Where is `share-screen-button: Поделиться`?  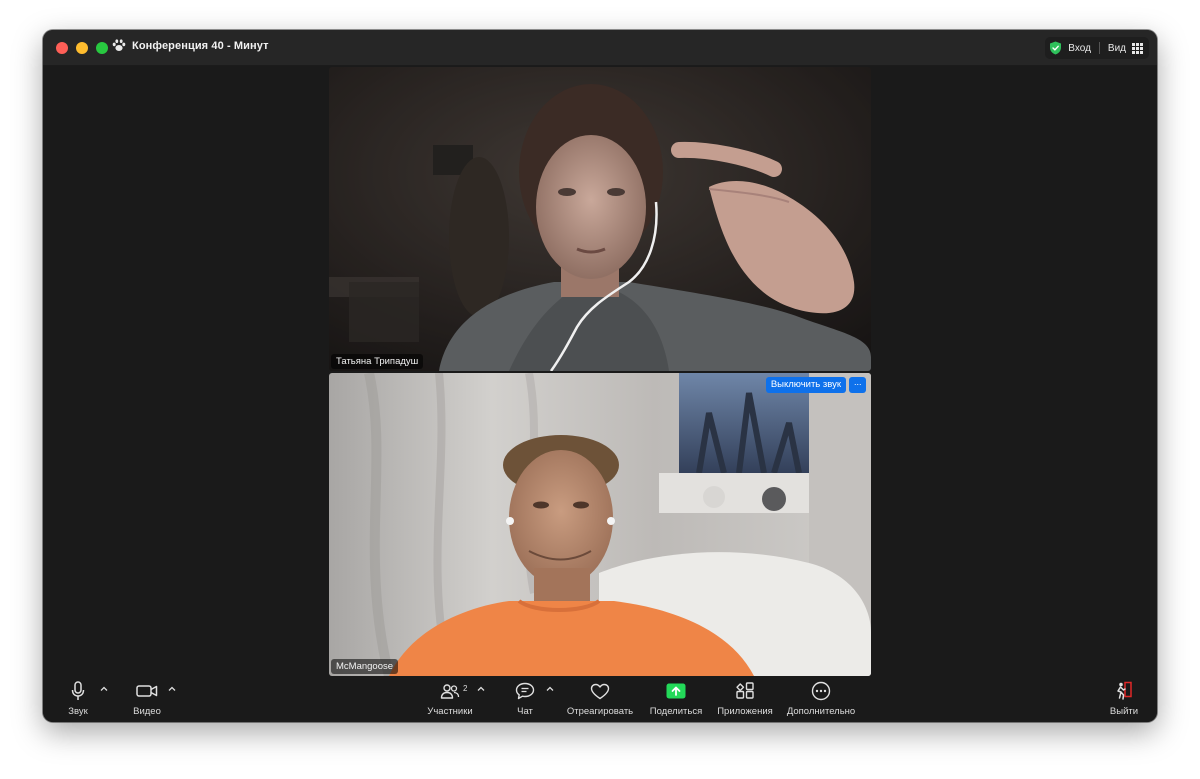 share-screen-button: Поделиться is located at coordinates (676, 700).